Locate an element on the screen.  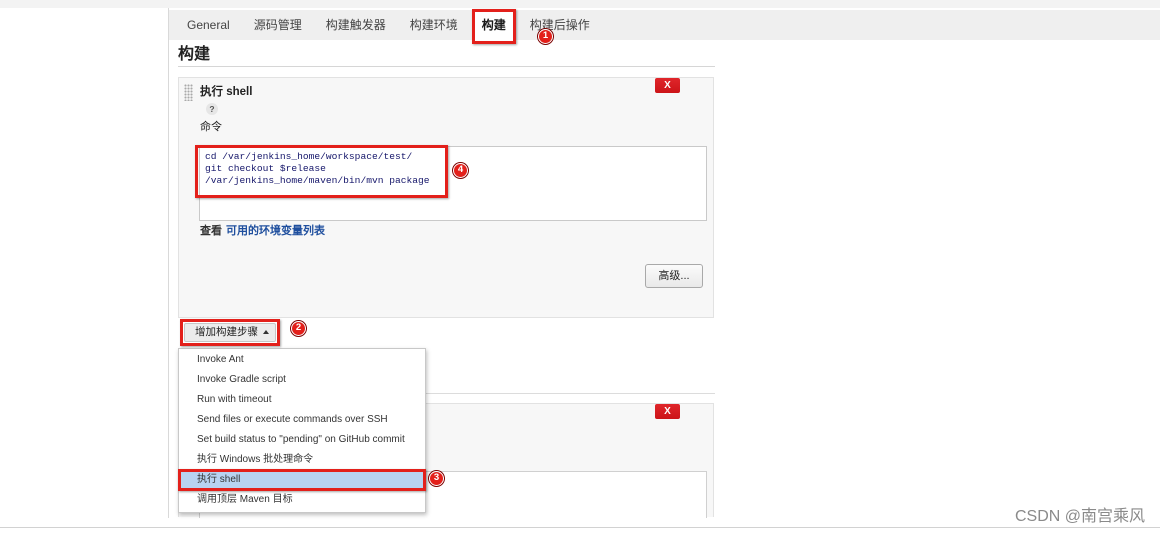
env-vars-line: 查看 可用的环境变量列表 is located at coordinates (262, 231).